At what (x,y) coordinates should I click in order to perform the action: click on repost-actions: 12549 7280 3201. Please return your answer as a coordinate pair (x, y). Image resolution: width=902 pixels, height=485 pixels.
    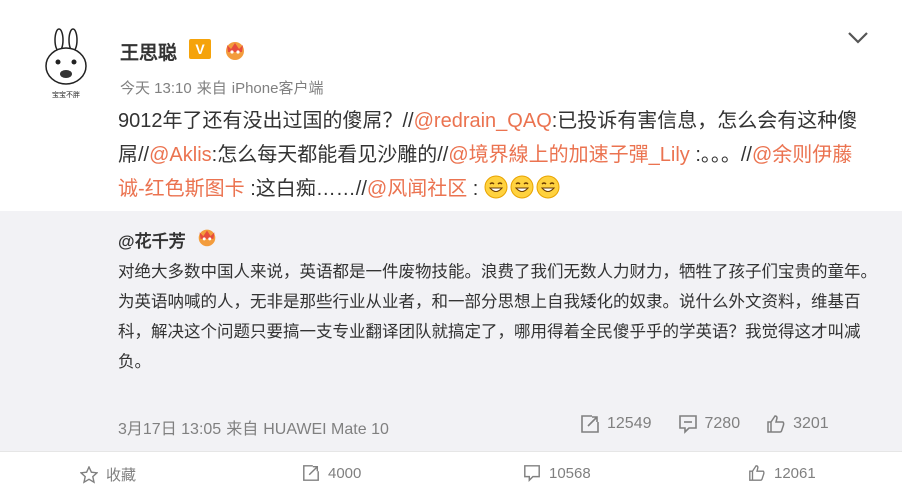
    Looking at the image, I should click on (704, 424).